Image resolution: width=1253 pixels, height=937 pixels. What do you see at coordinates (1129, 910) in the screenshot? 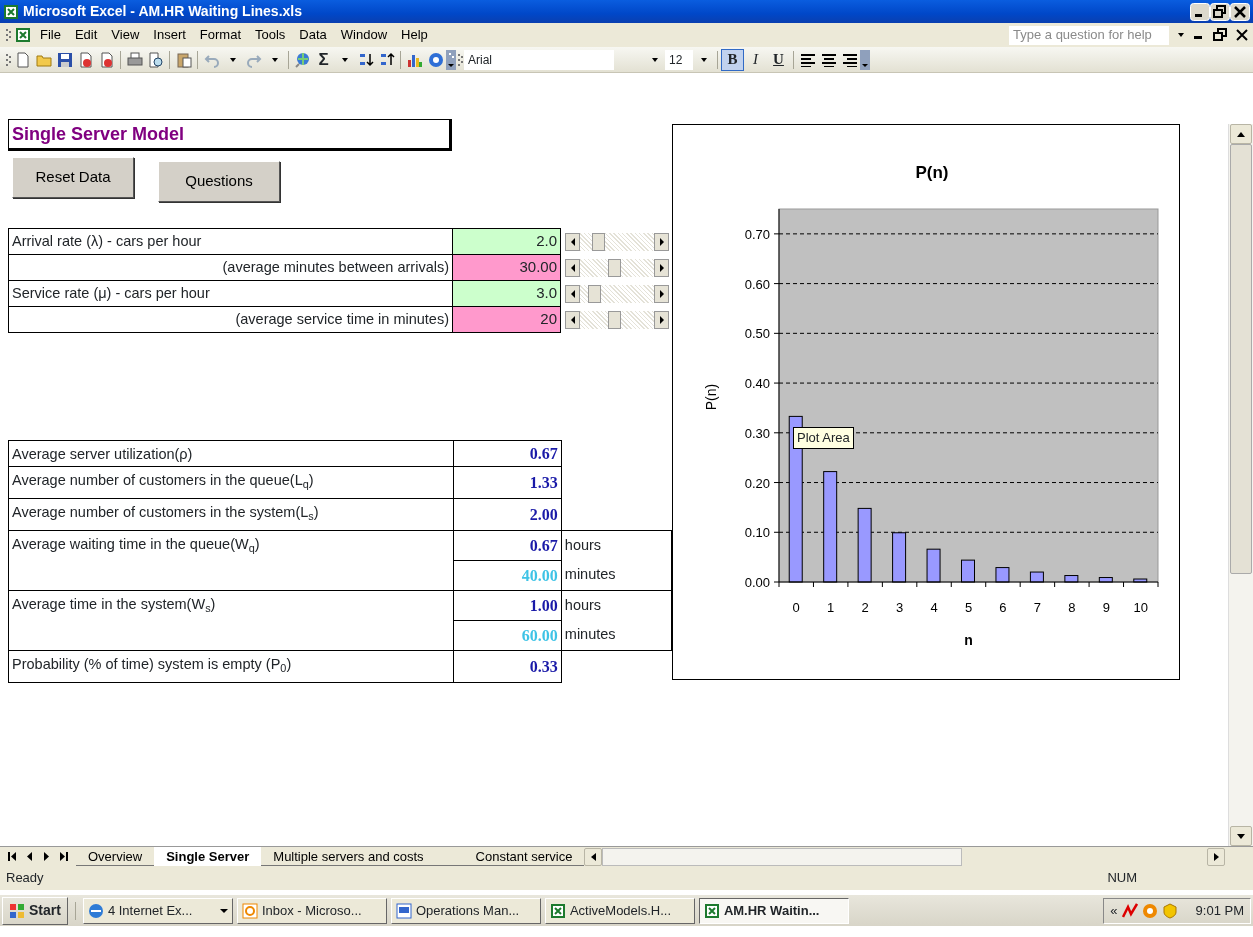
I see `tray-app-icon` at bounding box center [1129, 910].